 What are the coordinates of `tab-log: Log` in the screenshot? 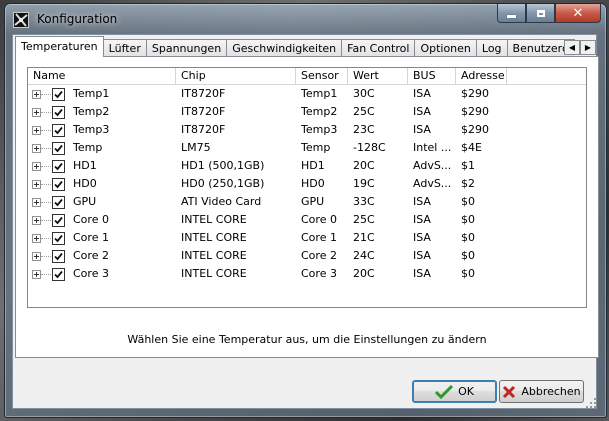 It's located at (491, 48).